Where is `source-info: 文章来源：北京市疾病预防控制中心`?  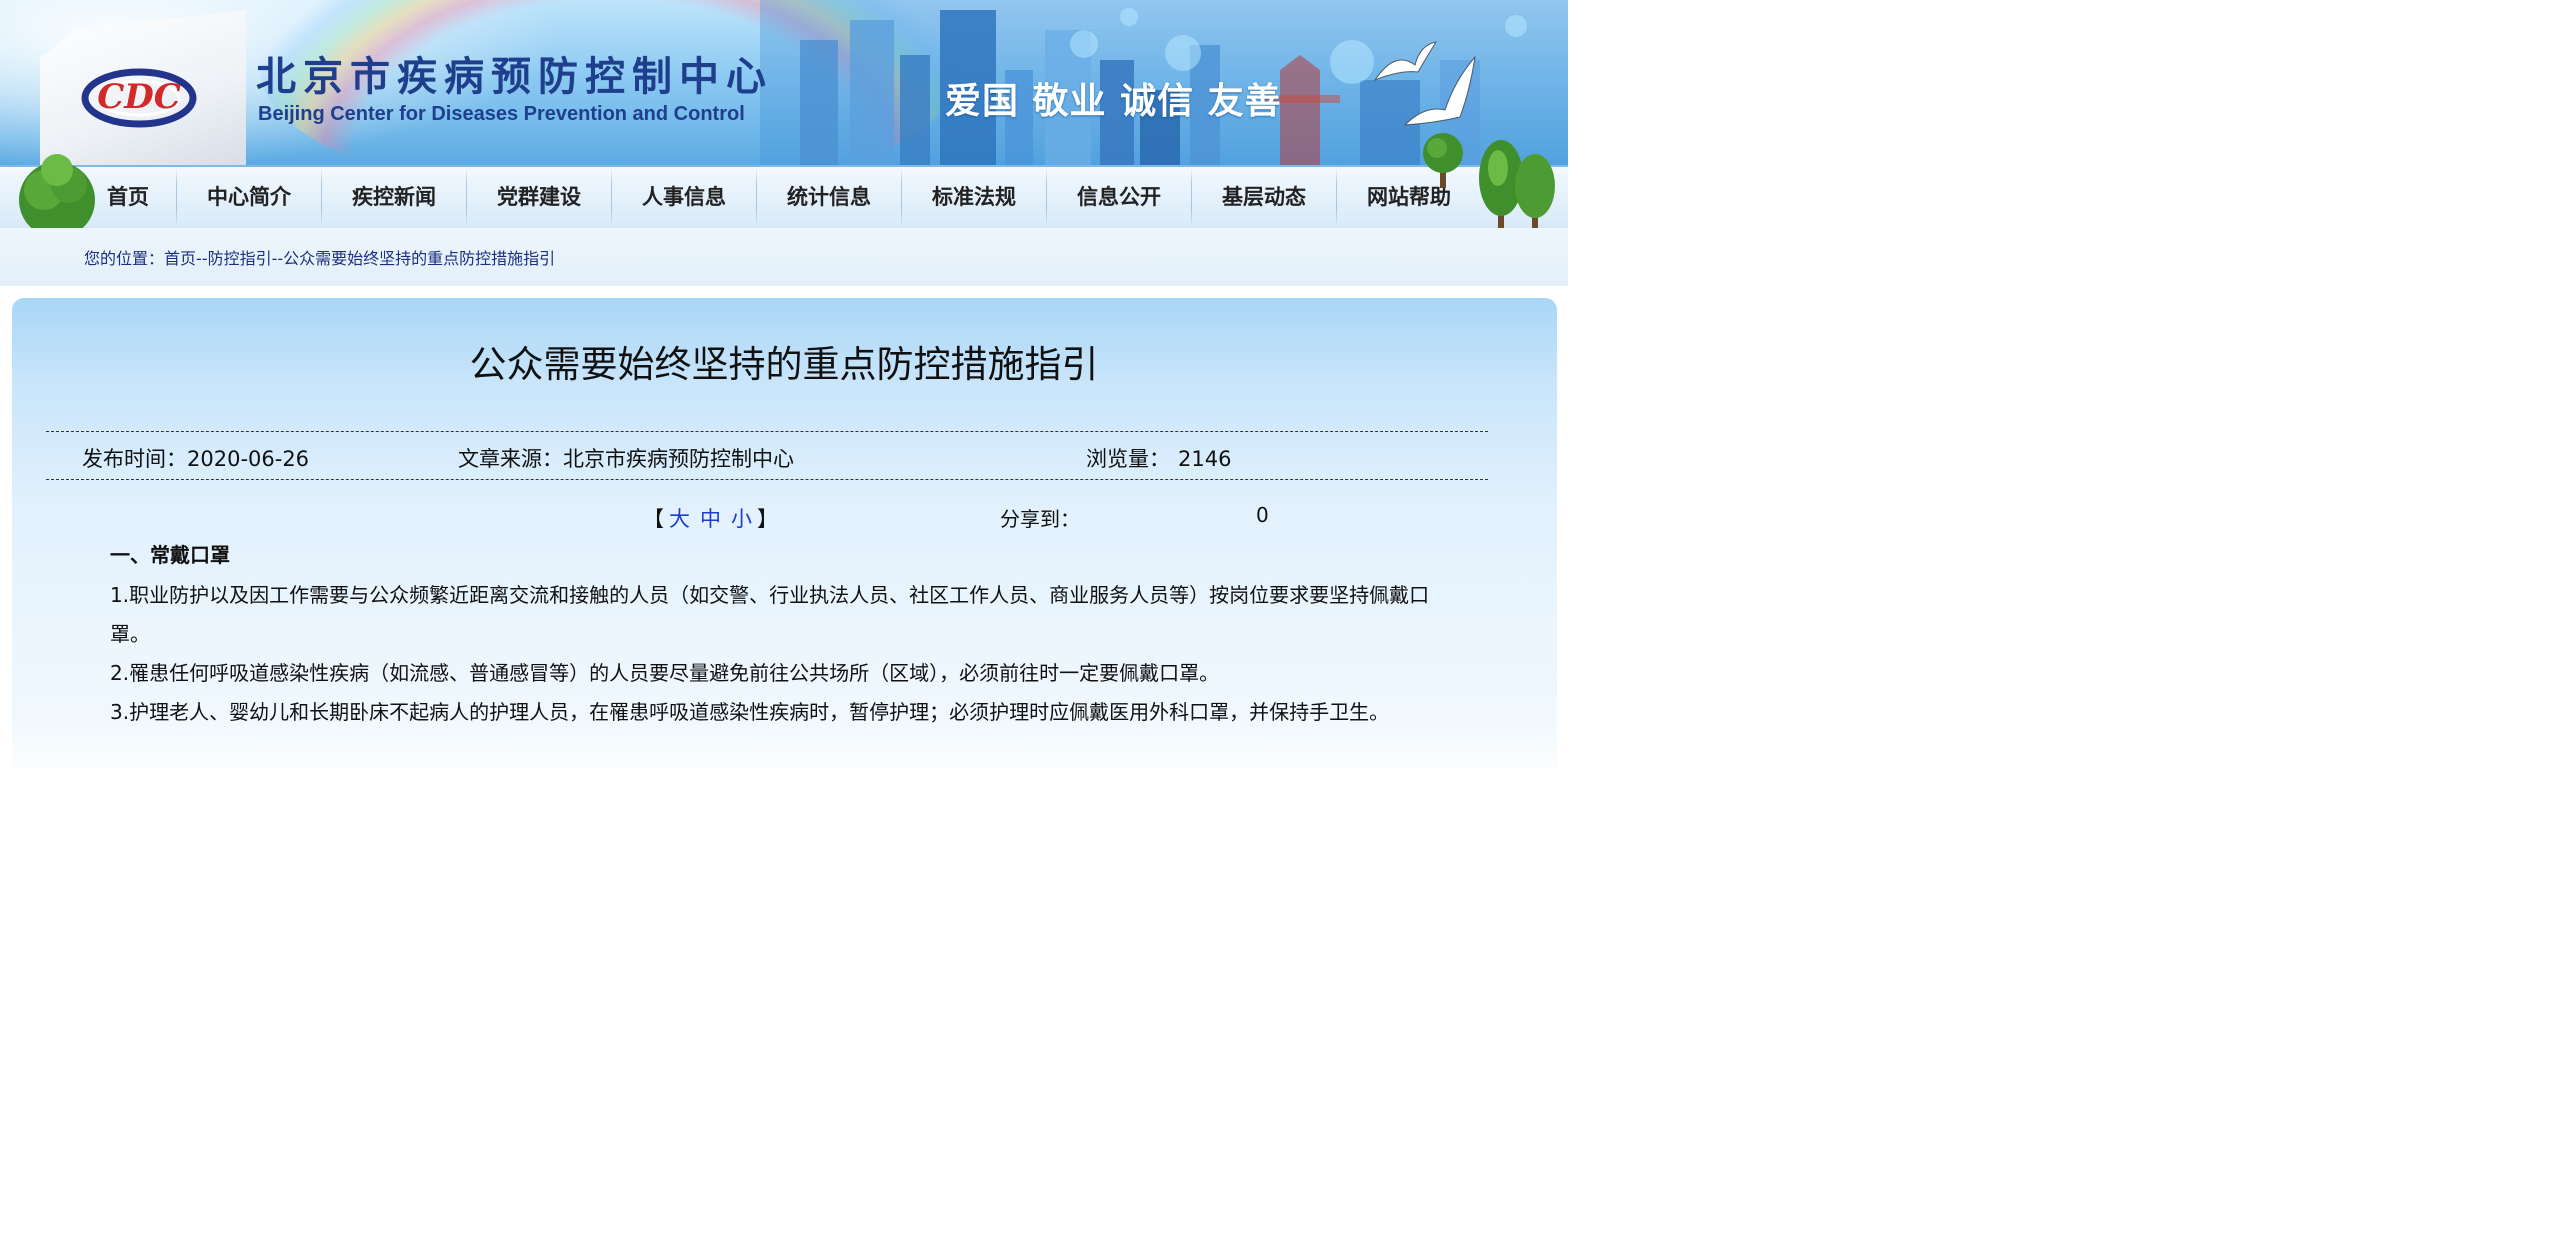 source-info: 文章来源：北京市疾病预防控制中心 is located at coordinates (626, 458).